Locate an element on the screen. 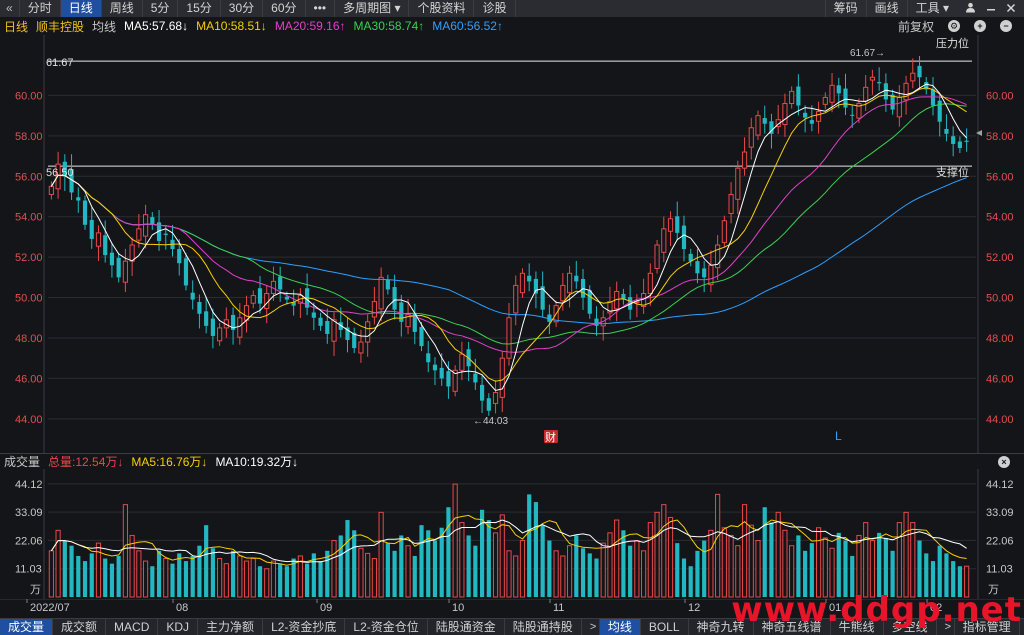  multi-period-dropdown: 多周期图 ▾ is located at coordinates (372, 8).